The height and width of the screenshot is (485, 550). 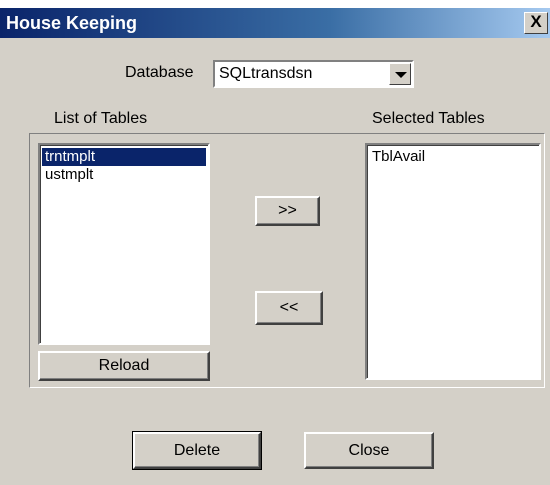 What do you see at coordinates (124, 366) in the screenshot?
I see `reload-button: Reload` at bounding box center [124, 366].